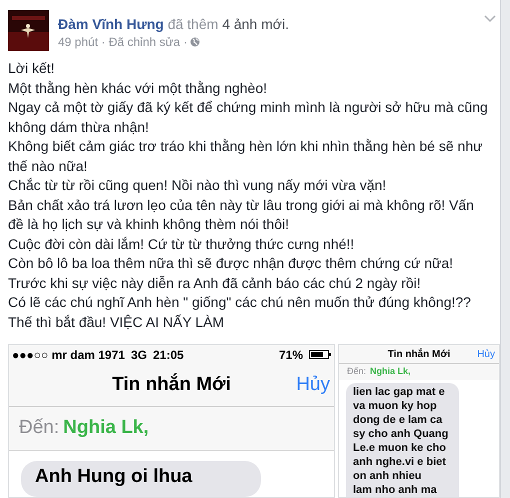  I want to click on chevron-down-icon, so click(490, 19).